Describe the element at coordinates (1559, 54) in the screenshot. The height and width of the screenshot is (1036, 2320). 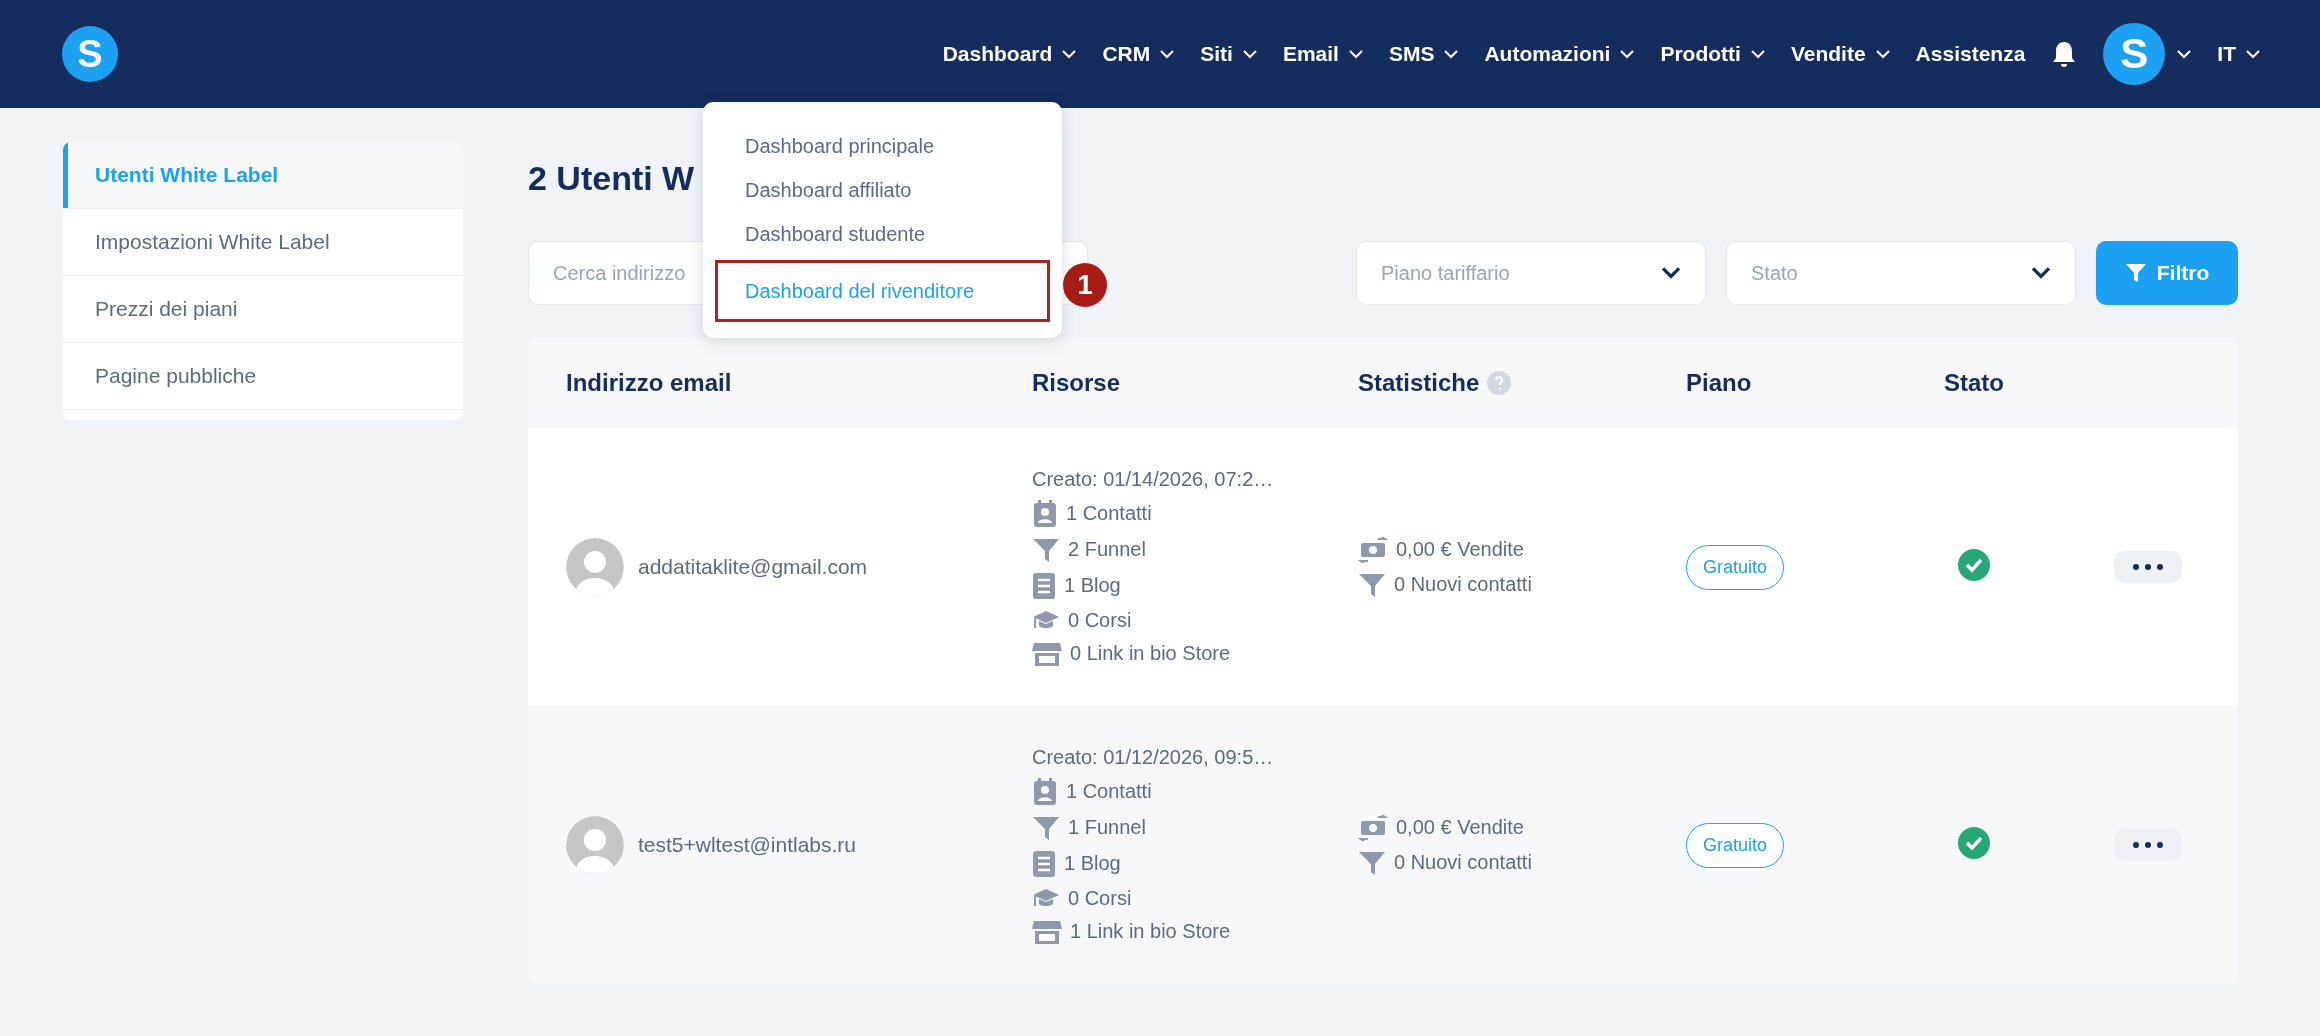
I see `nav-menu-item: Automazioni` at that location.